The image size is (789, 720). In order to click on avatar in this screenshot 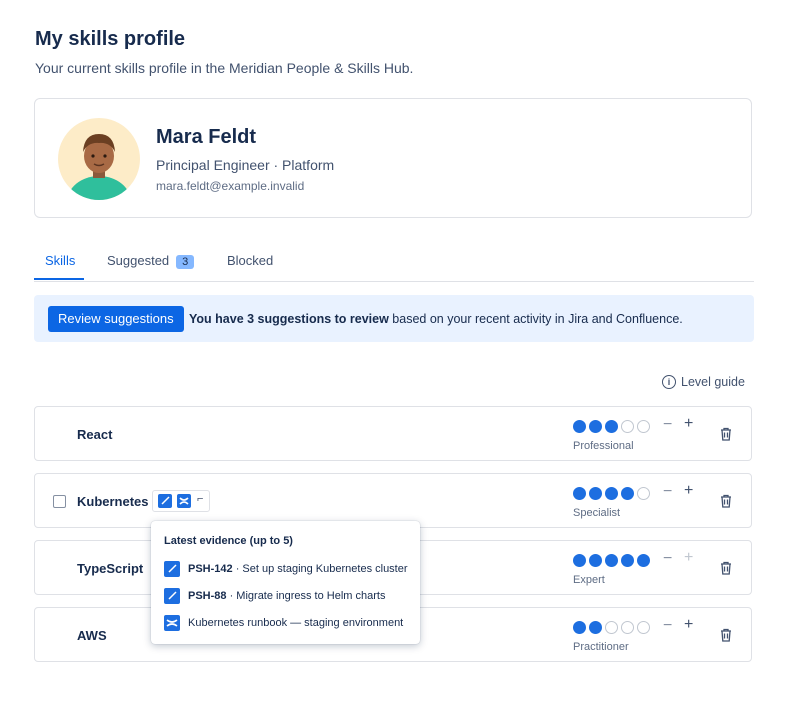, I will do `click(99, 159)`.